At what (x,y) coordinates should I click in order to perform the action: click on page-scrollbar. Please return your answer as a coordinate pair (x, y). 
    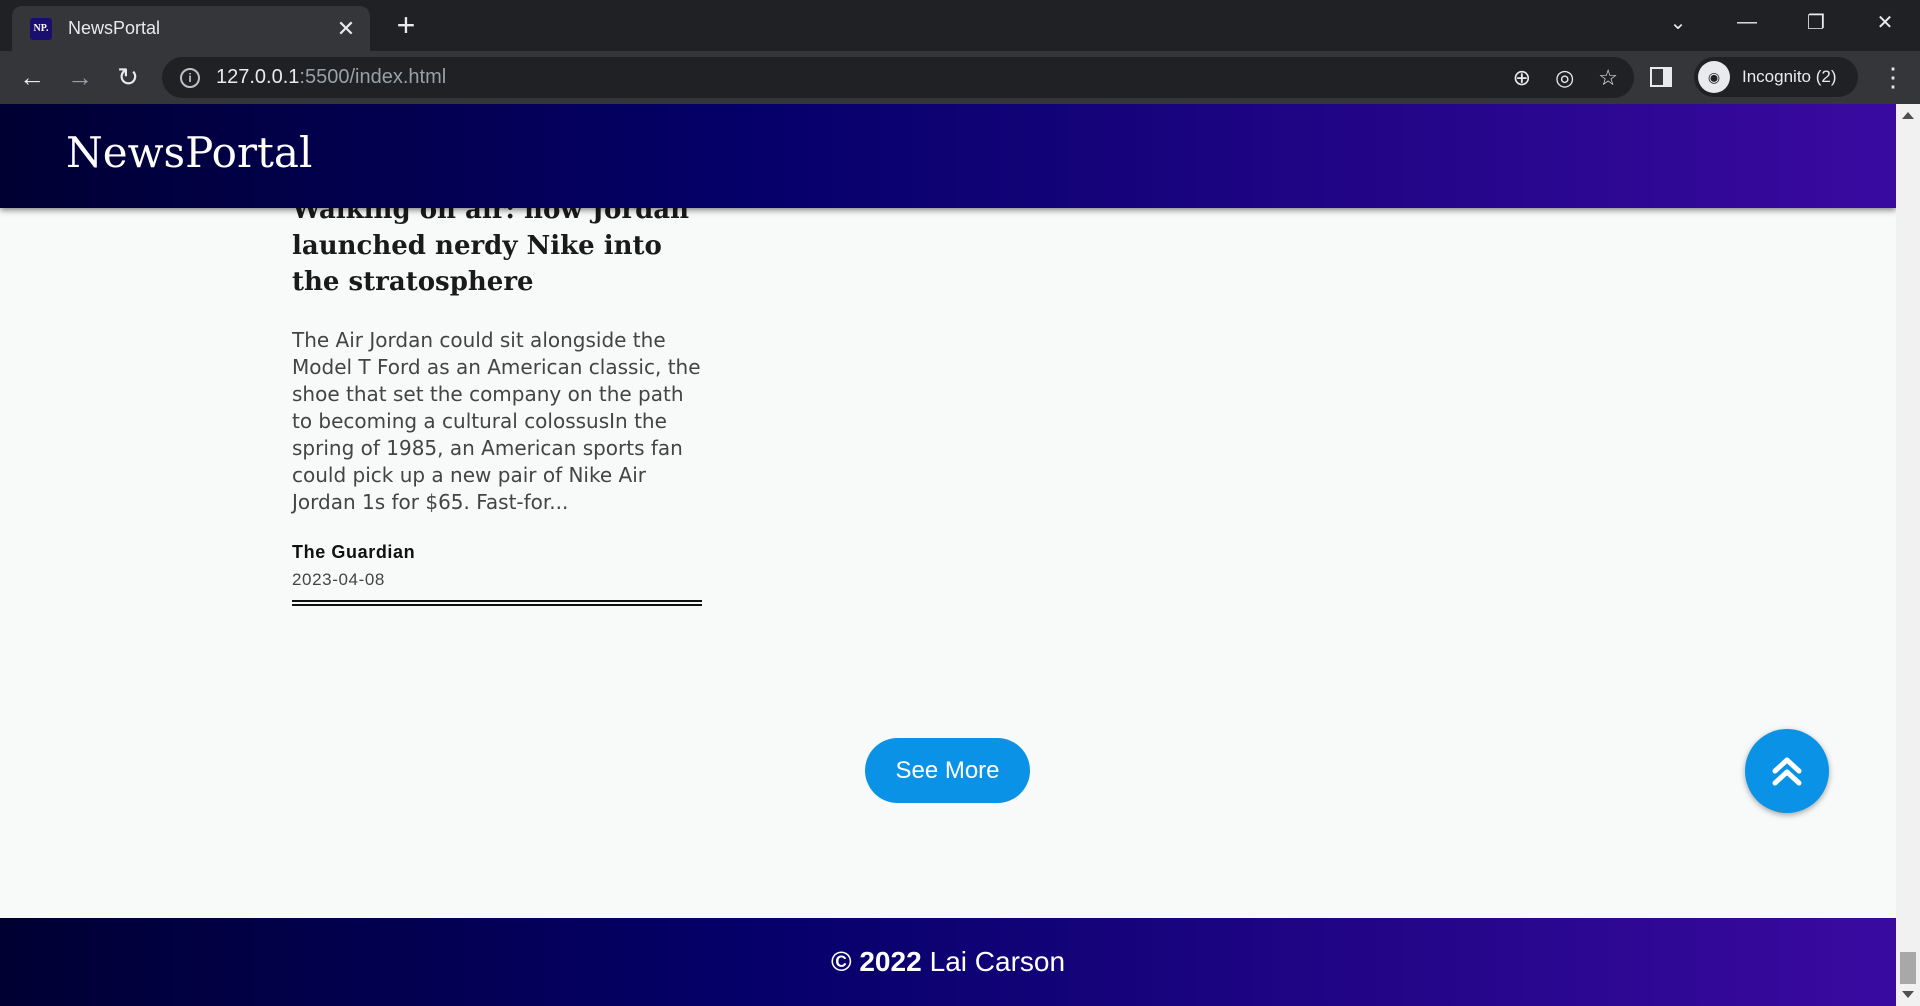
    Looking at the image, I should click on (1908, 555).